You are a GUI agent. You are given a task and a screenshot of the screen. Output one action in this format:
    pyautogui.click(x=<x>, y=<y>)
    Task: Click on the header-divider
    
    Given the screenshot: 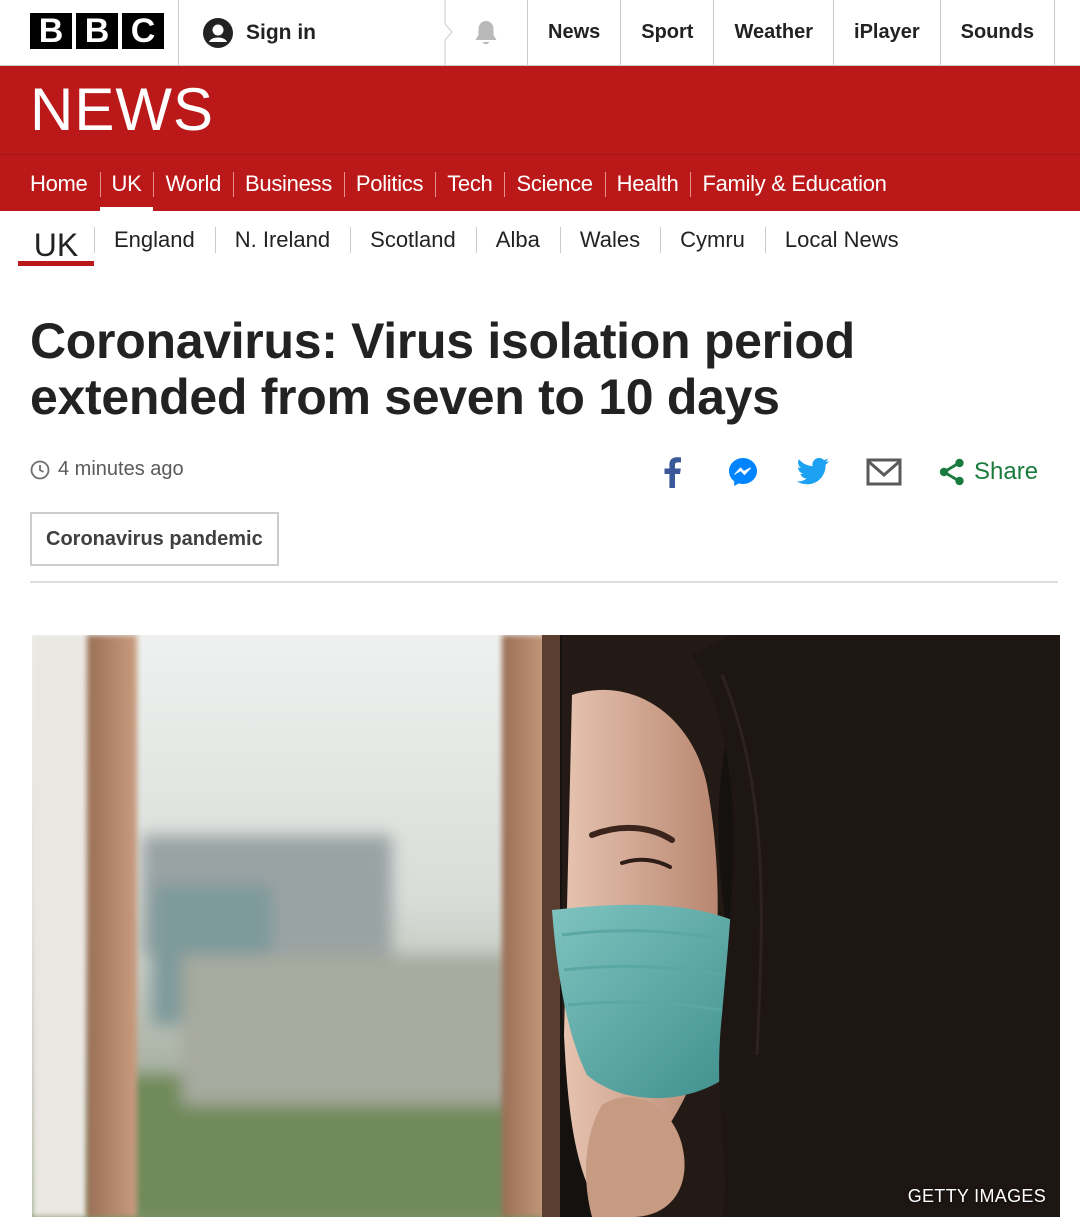 What is the action you would take?
    pyautogui.click(x=544, y=582)
    